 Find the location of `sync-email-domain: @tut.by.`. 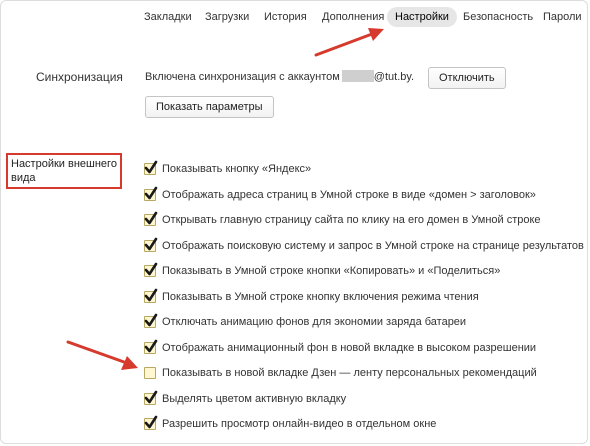

sync-email-domain: @tut.by. is located at coordinates (394, 77).